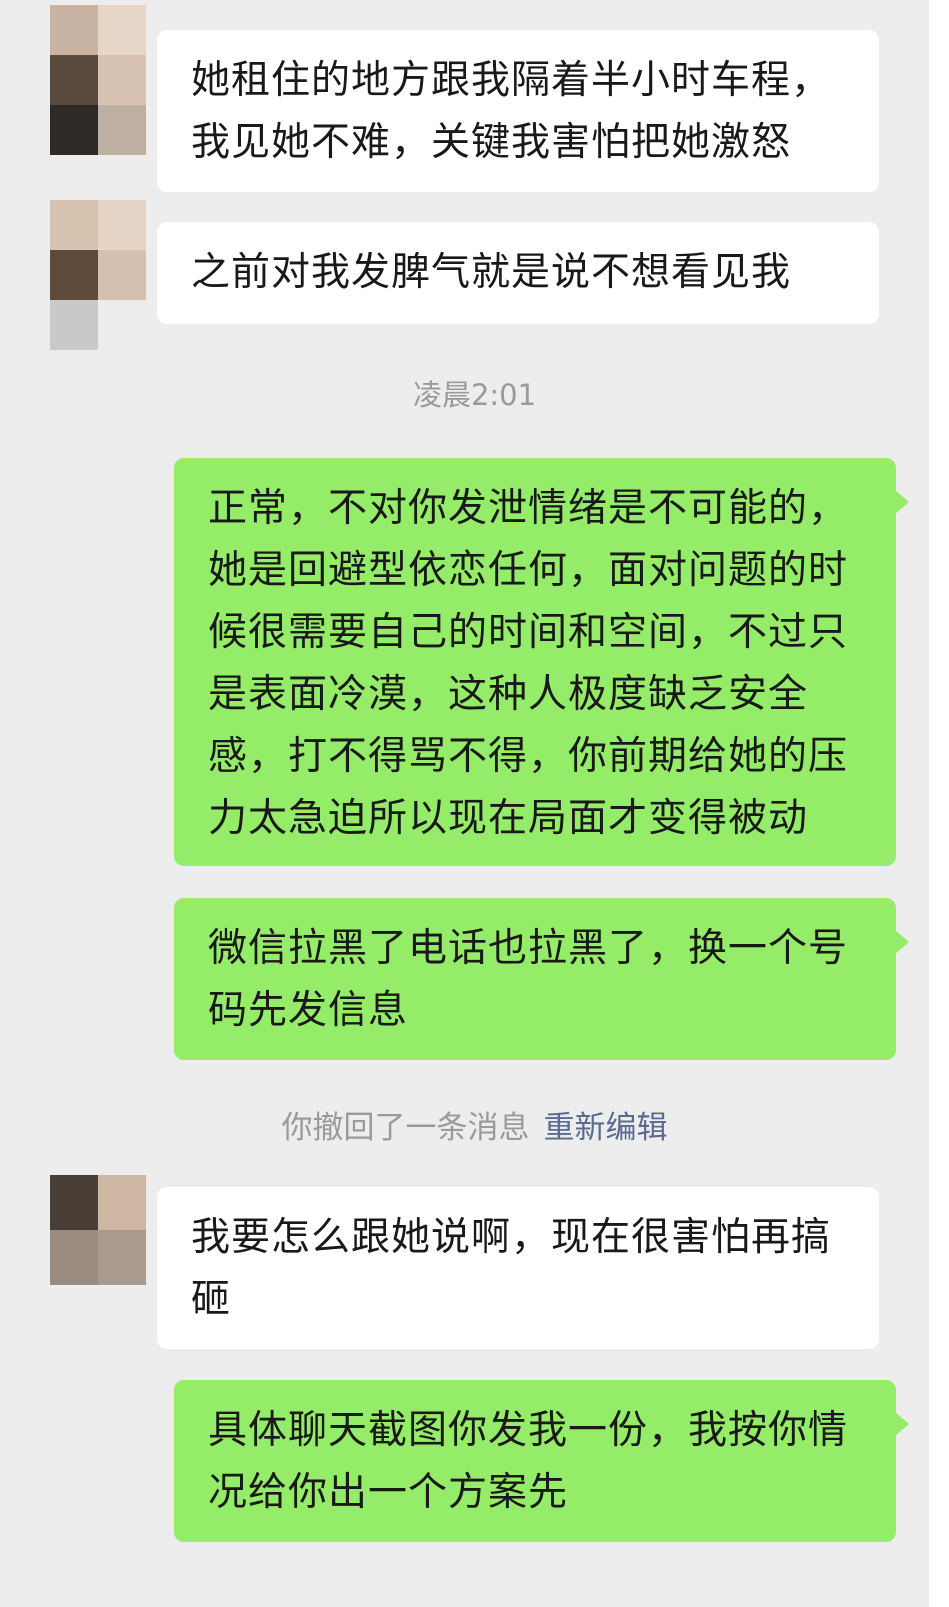 The image size is (949, 1607). Describe the element at coordinates (541, 1461) in the screenshot. I see `outgoing-message-bubble: 具体聊天截图你发我一份，我按你情 况给你出一个方案先` at that location.